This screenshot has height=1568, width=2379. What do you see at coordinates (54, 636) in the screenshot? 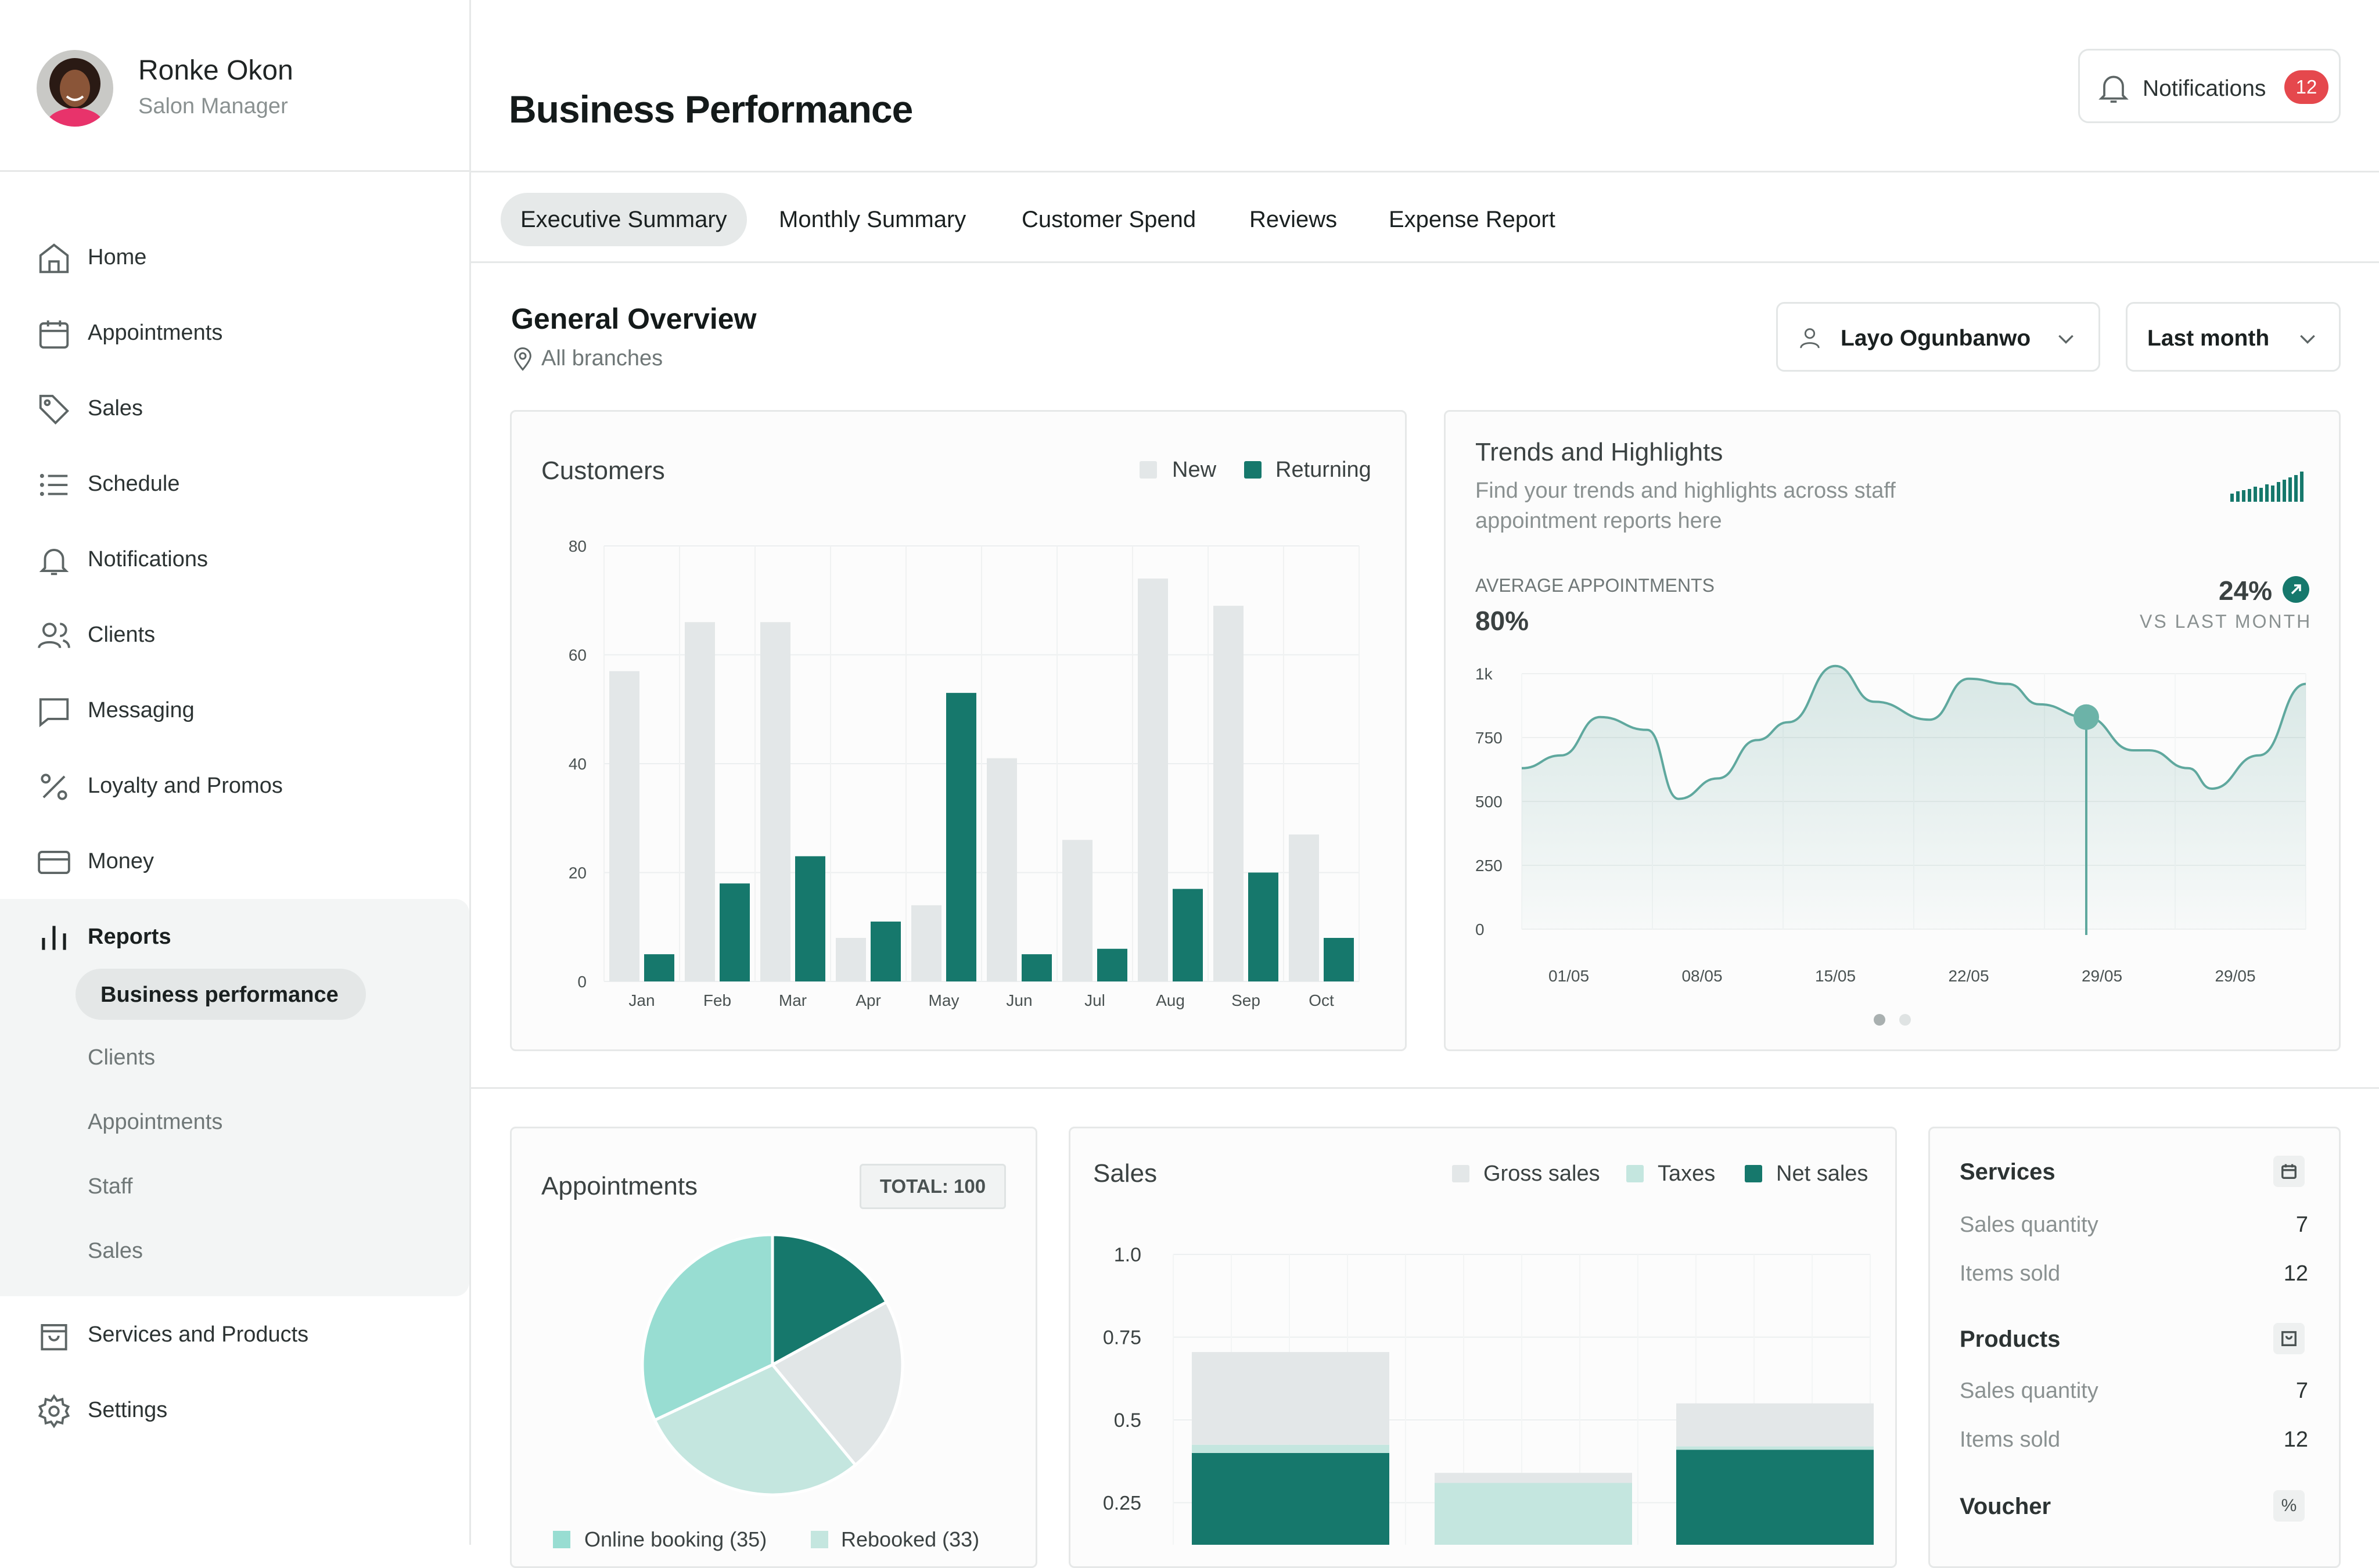
I see `users-icon` at bounding box center [54, 636].